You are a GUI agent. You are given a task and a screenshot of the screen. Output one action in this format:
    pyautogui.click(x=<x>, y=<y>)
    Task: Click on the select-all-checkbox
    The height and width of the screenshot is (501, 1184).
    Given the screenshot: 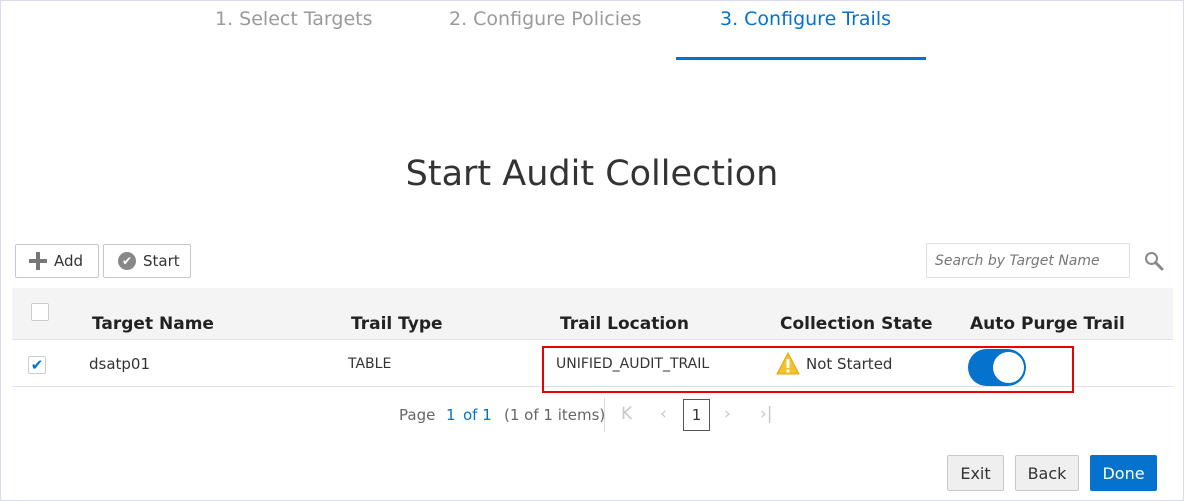 What is the action you would take?
    pyautogui.click(x=40, y=312)
    